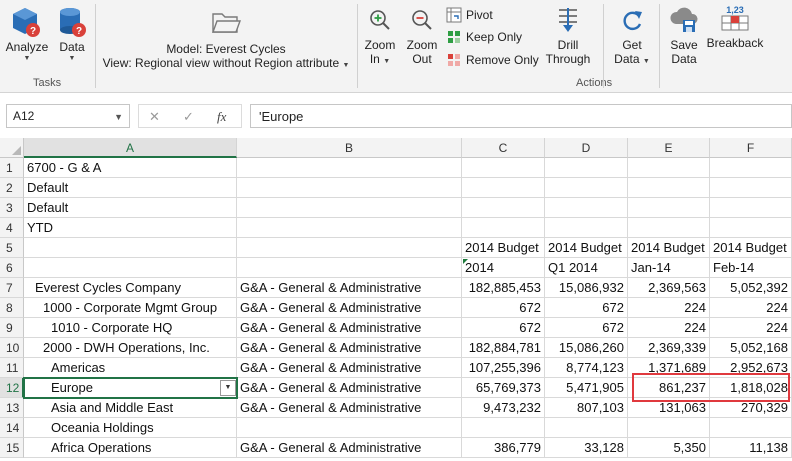 The image size is (792, 461). What do you see at coordinates (118, 117) in the screenshot?
I see `chevron-down-icon: ▼` at bounding box center [118, 117].